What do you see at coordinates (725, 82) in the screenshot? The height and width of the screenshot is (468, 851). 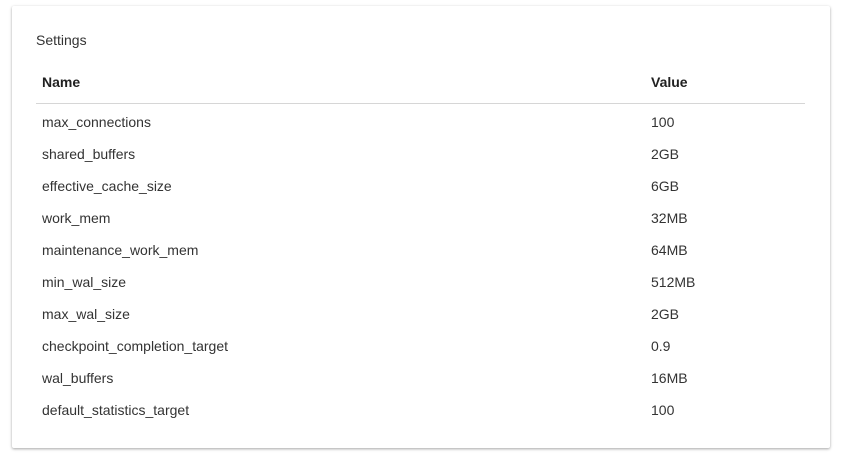 I see `column-header-value: Value` at bounding box center [725, 82].